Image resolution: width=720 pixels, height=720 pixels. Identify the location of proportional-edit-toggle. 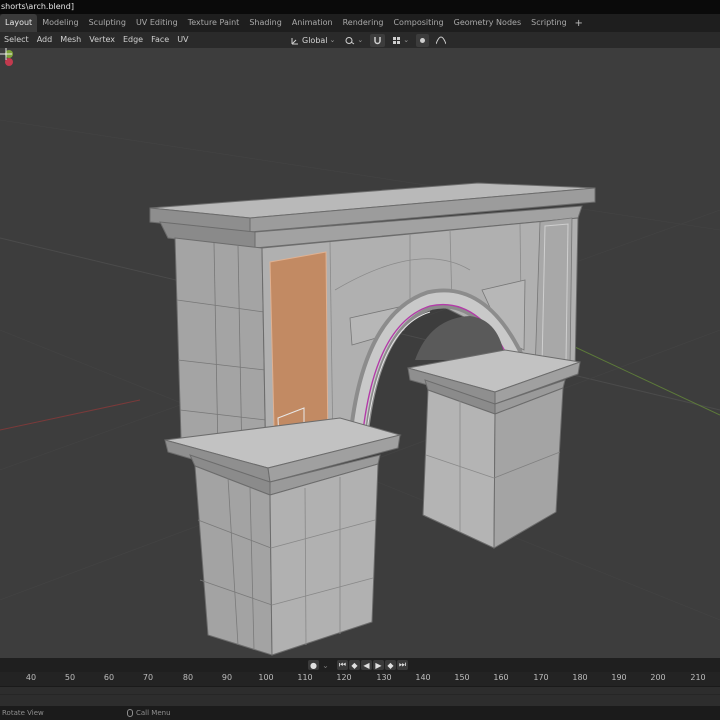
(423, 40).